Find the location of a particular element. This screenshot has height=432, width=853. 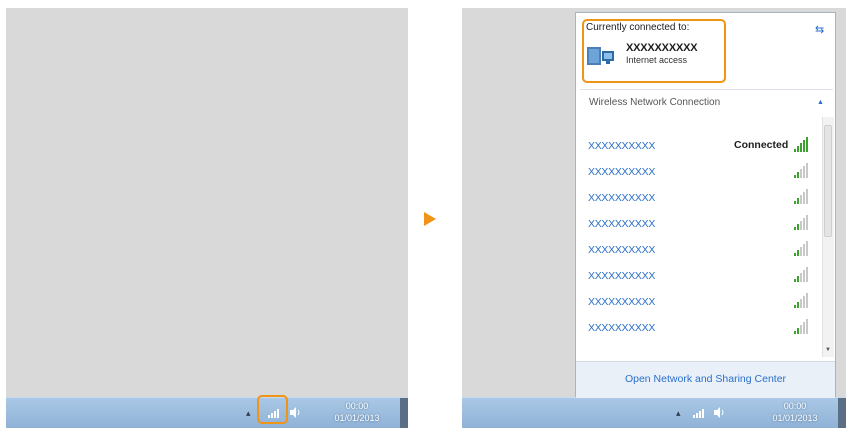

network-list-item: XXXXXXXXXX Connected is located at coordinates (702, 147).